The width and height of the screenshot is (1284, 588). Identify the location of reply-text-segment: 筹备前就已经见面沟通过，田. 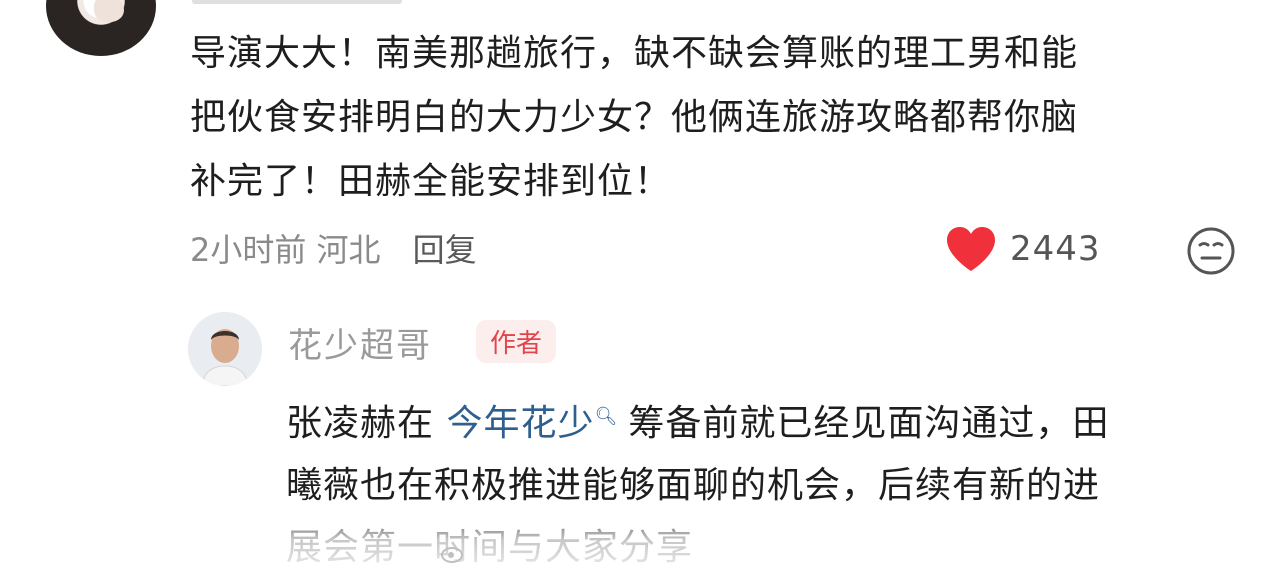
(869, 423).